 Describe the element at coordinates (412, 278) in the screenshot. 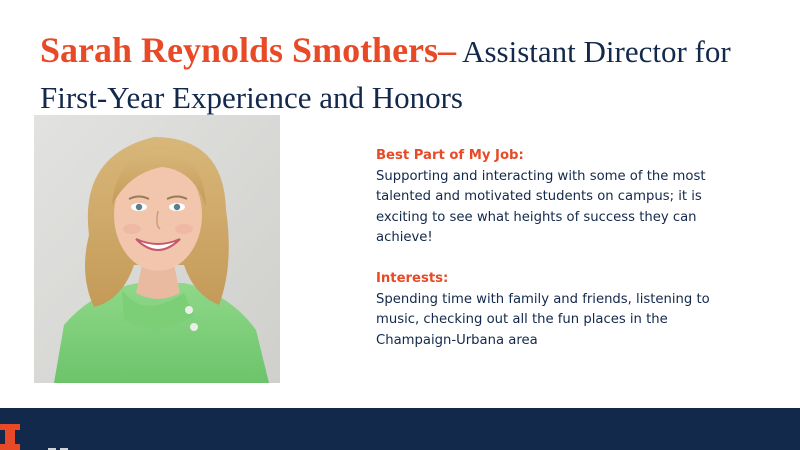

I see `interests-heading: Interests:` at that location.